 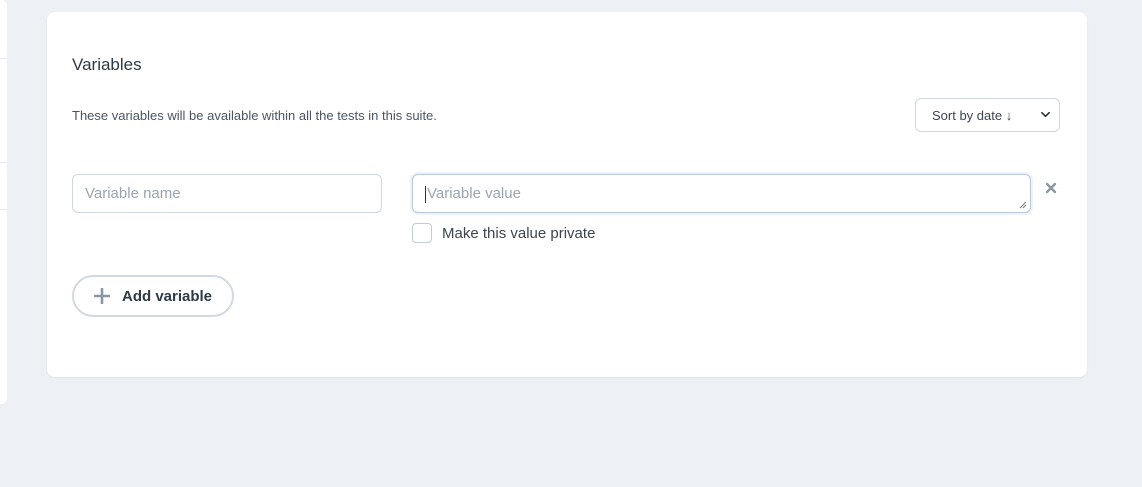 I want to click on sort-select-value: Sort by date ↓, so click(x=972, y=115).